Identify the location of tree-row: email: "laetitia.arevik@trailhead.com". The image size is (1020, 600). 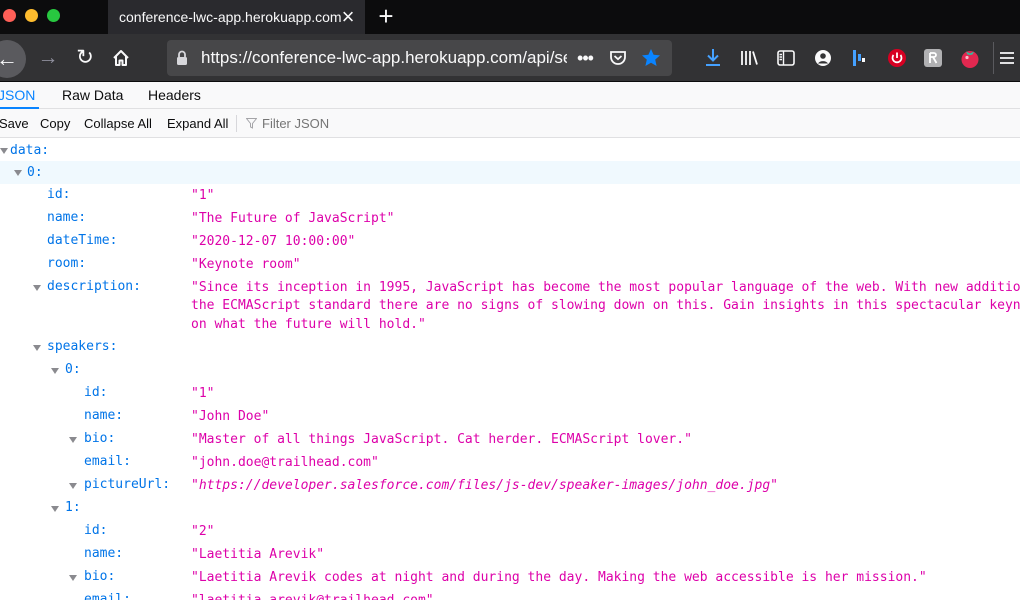
(510, 596).